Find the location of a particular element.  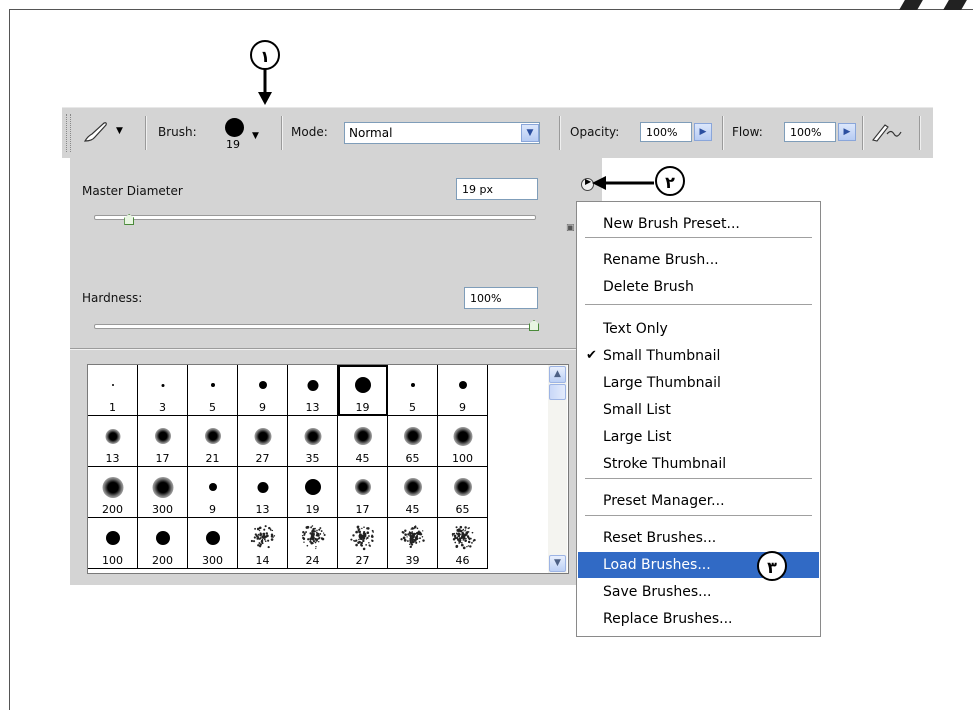

brush-preset-size: 13 is located at coordinates (312, 407).